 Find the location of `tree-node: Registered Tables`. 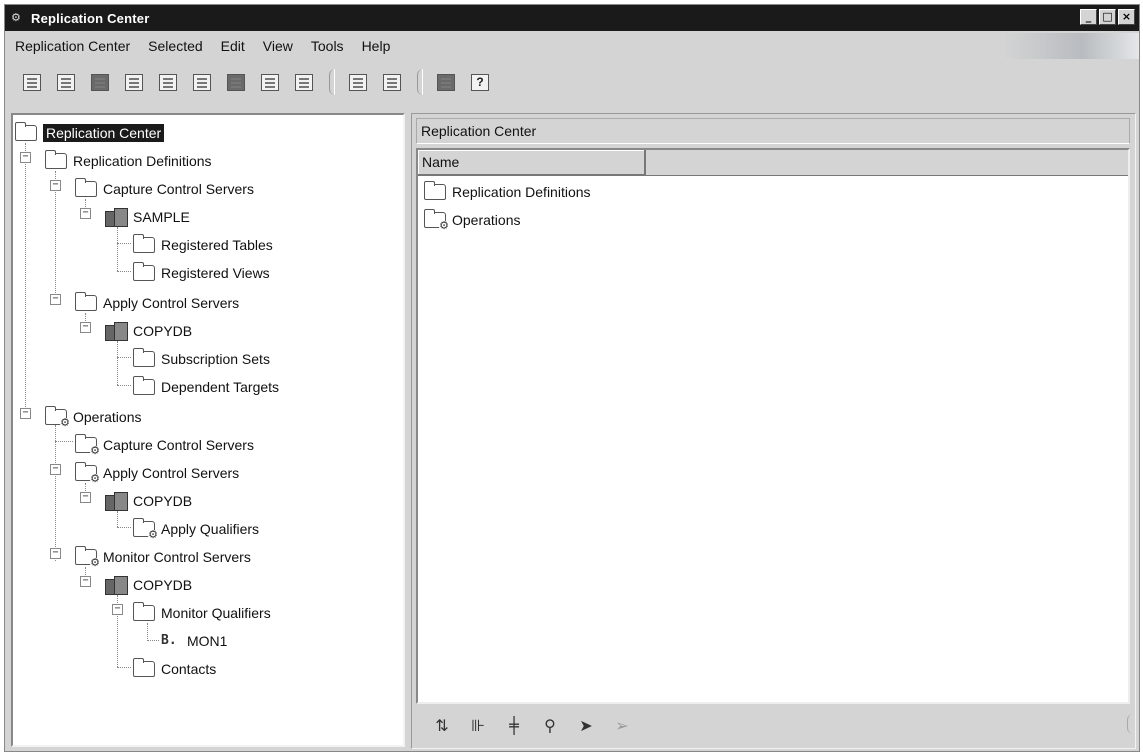

tree-node: Registered Tables is located at coordinates (203, 245).